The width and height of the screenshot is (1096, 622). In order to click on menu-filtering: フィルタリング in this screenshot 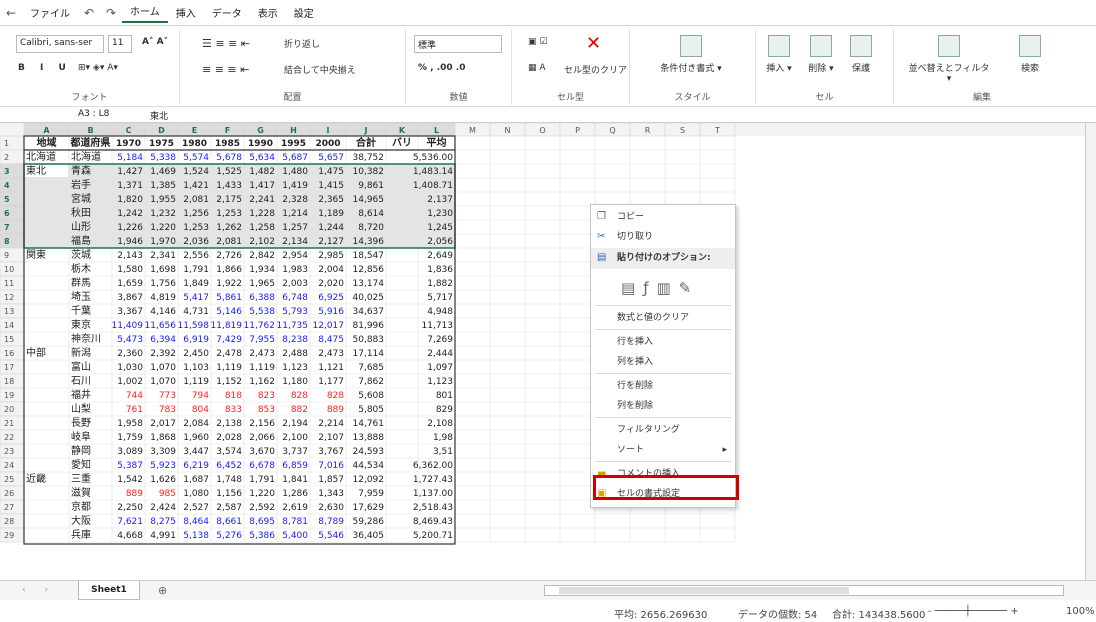, I will do `click(663, 430)`.